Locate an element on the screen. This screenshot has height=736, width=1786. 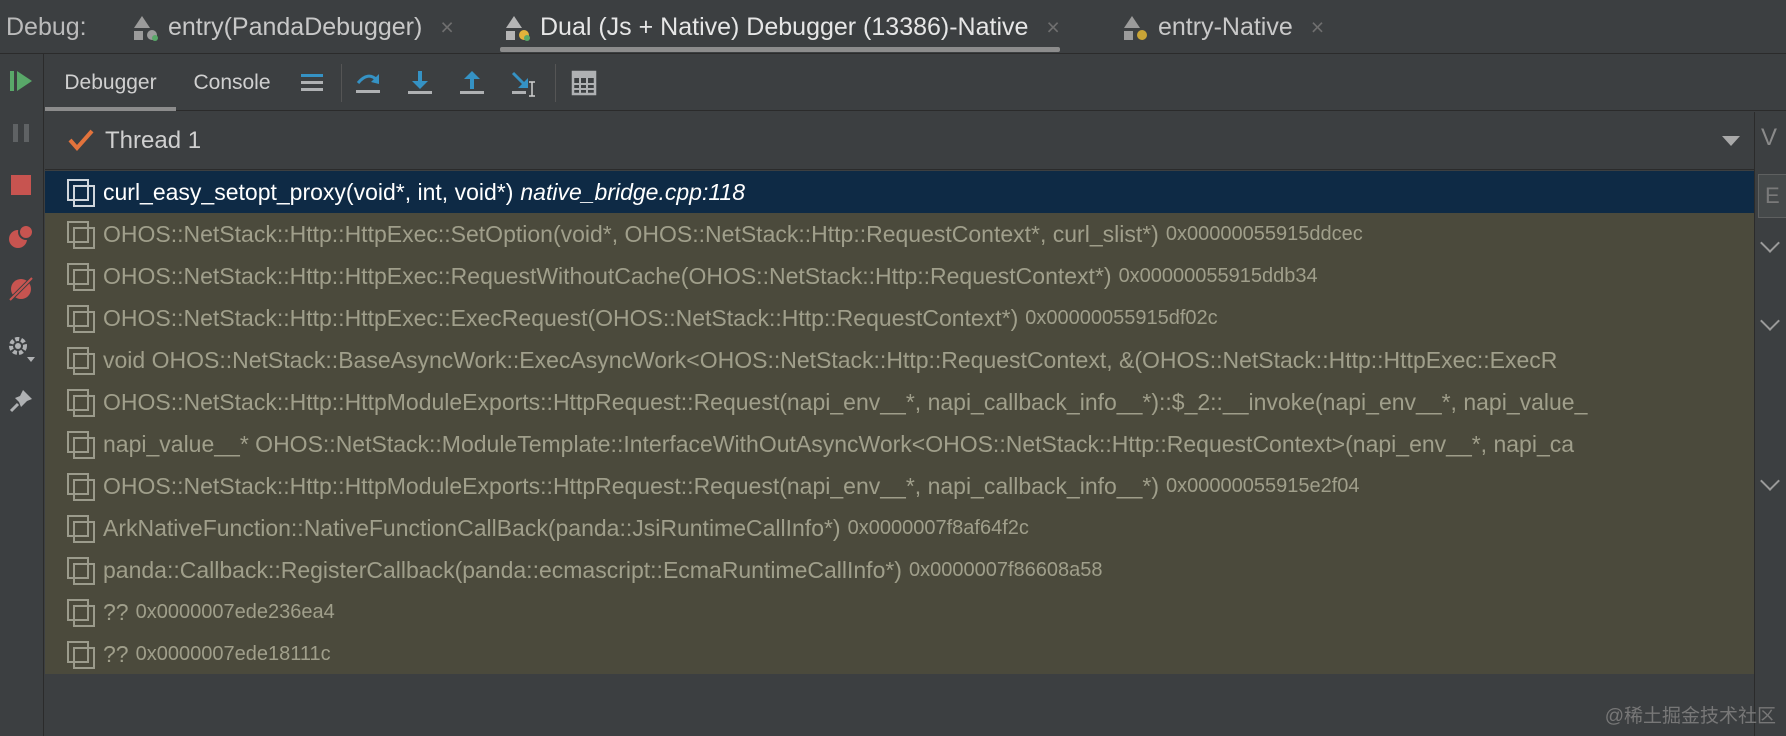
variables-header-fragment: V is located at coordinates (1769, 137).